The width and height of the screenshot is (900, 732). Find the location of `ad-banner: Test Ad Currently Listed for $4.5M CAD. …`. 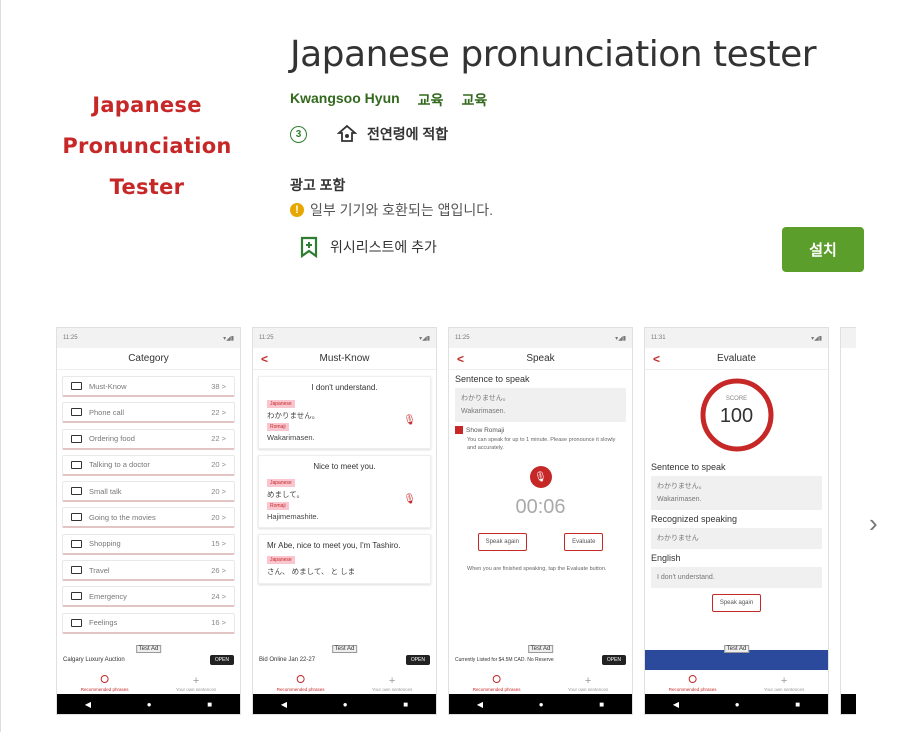

ad-banner: Test Ad Currently Listed for $4.5M CAD. … is located at coordinates (540, 657).